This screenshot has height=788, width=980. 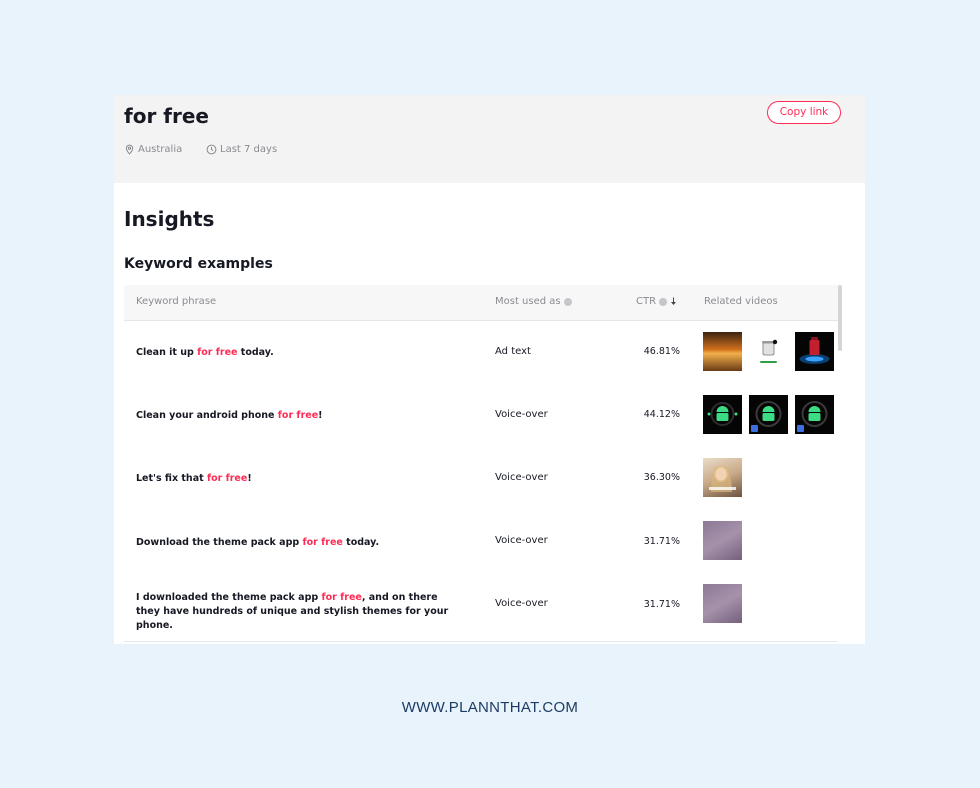 What do you see at coordinates (528, 301) in the screenshot?
I see `column-label: Most used as` at bounding box center [528, 301].